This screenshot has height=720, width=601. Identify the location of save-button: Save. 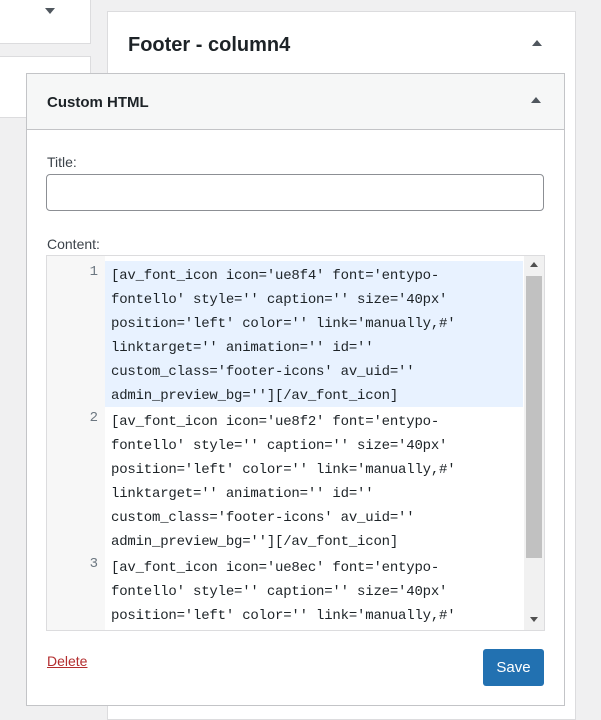
(513, 667).